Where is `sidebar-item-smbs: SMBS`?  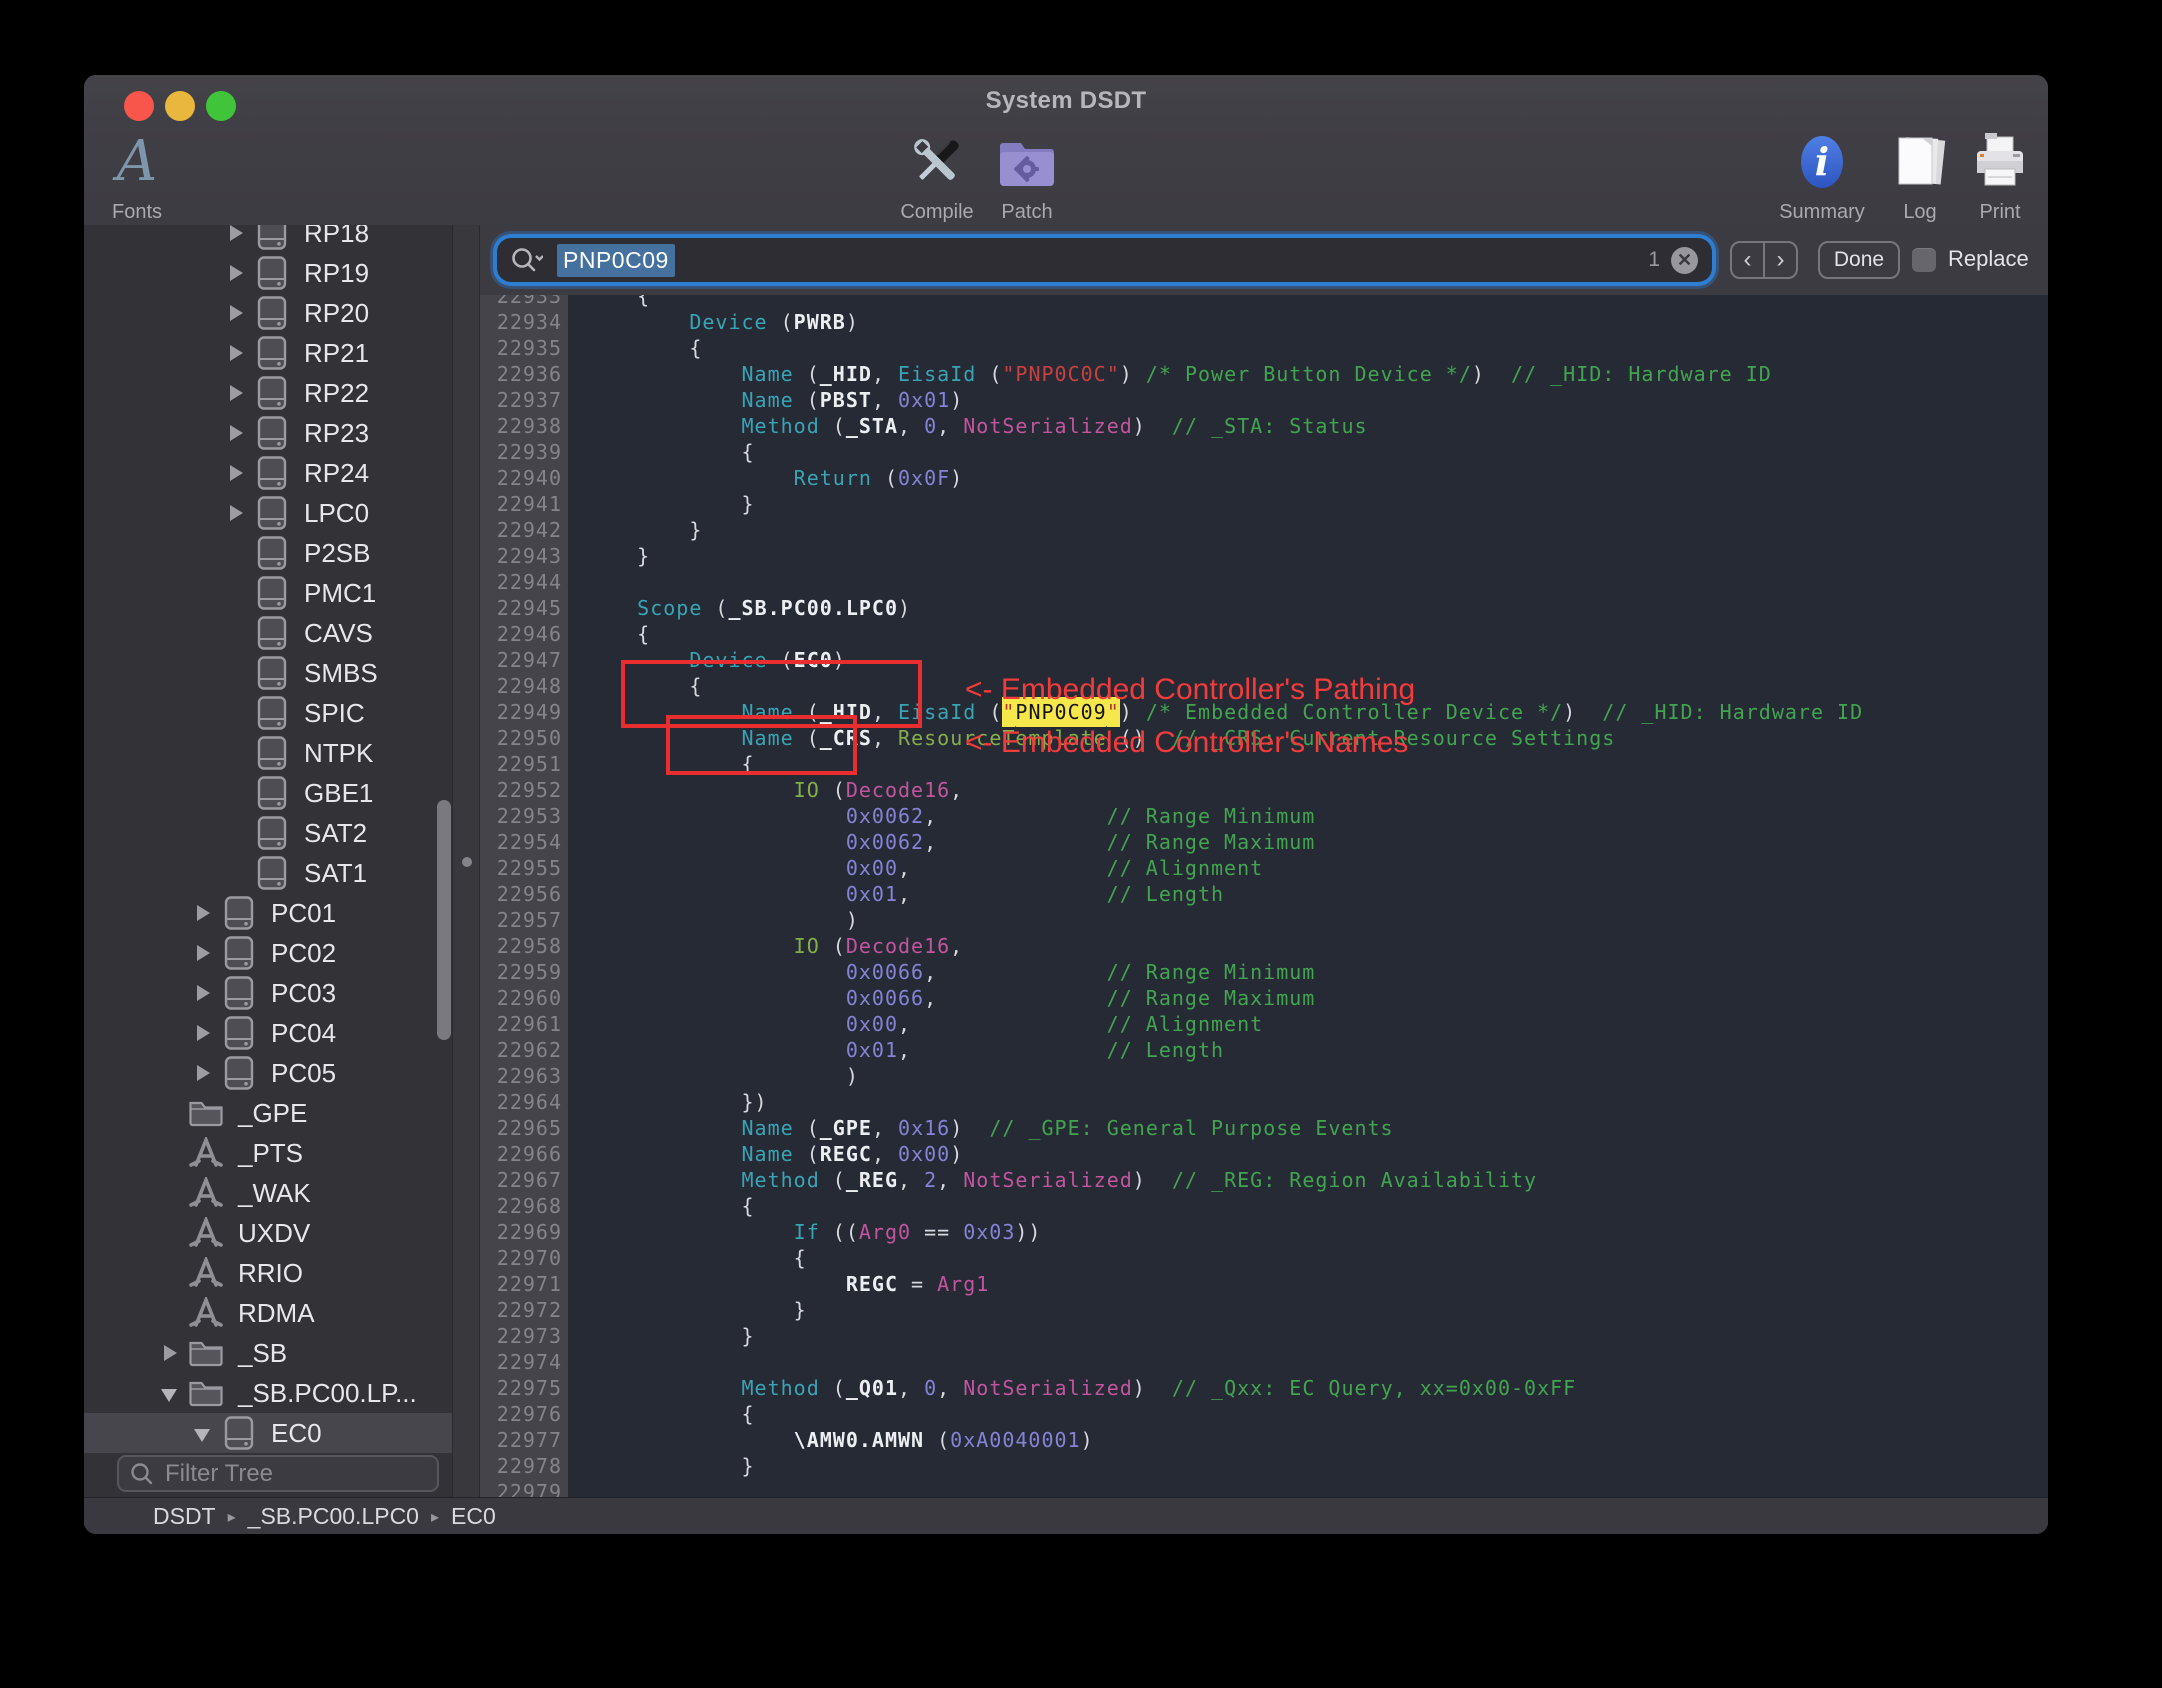
sidebar-item-smbs: SMBS is located at coordinates (268, 673).